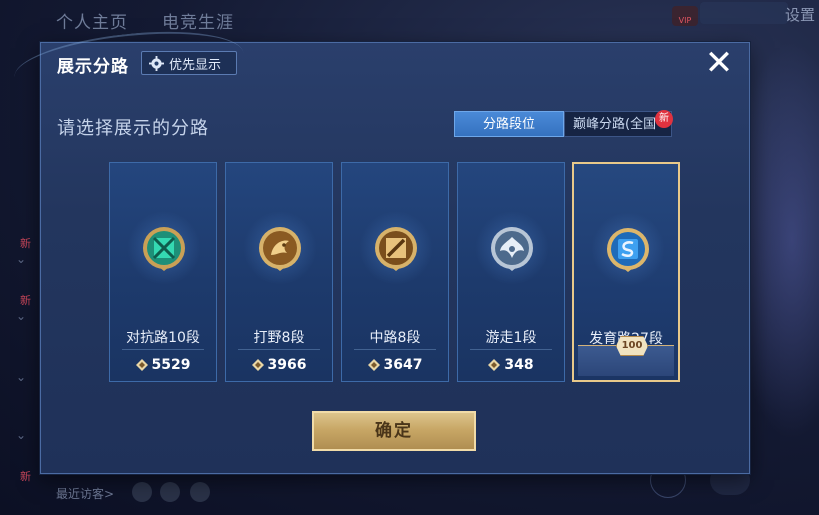 This screenshot has width=819, height=515. Describe the element at coordinates (163, 272) in the screenshot. I see `lane-card-clash: 对抗路10段 5529` at that location.